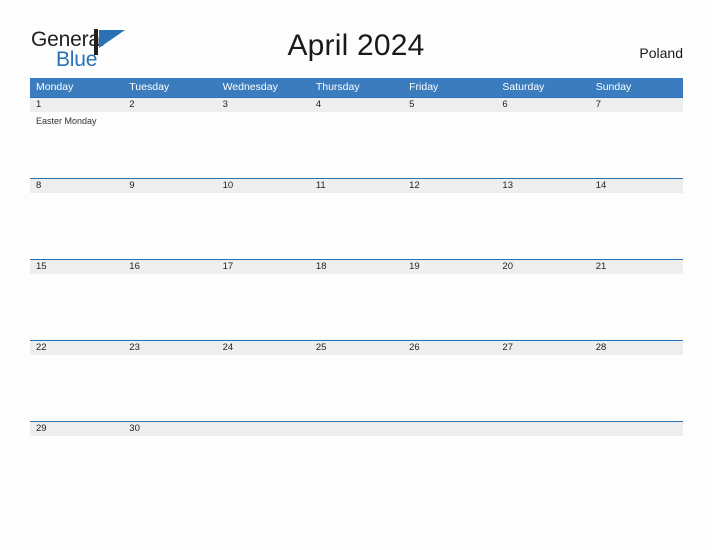  Describe the element at coordinates (424, 87) in the screenshot. I see `weekday-header-friday: Friday` at that location.